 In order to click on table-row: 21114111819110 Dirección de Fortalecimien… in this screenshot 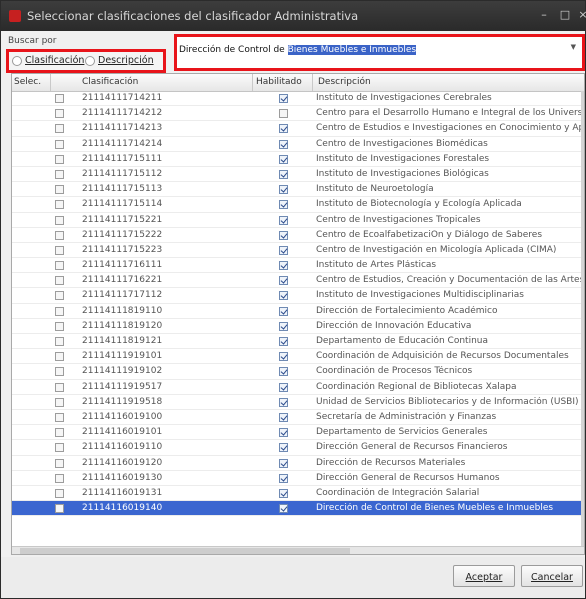, I will do `click(298, 311)`.